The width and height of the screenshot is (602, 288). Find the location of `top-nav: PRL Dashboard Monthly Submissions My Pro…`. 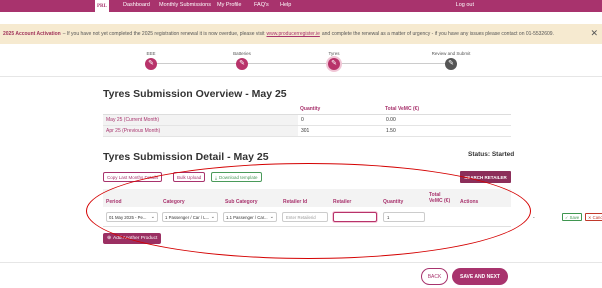

top-nav: PRL Dashboard Monthly Submissions My Pro… is located at coordinates (301, 6).